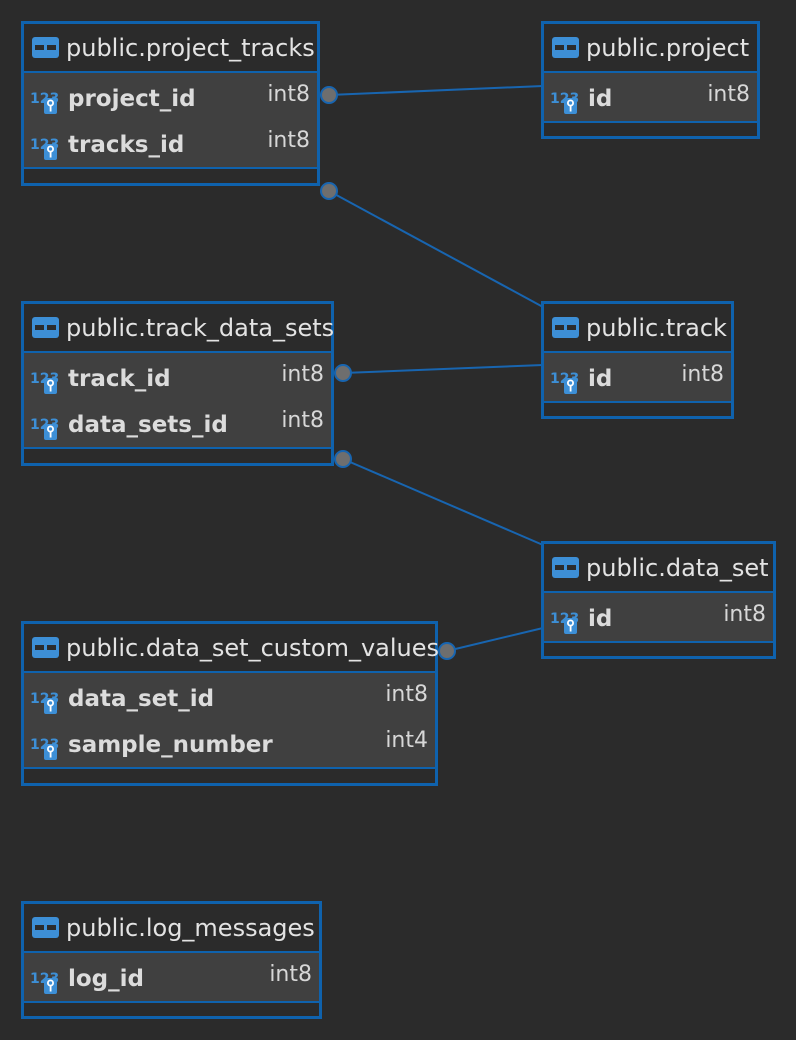 The width and height of the screenshot is (796, 1040). I want to click on column-row: 123 tracks_id int8, so click(170, 144).